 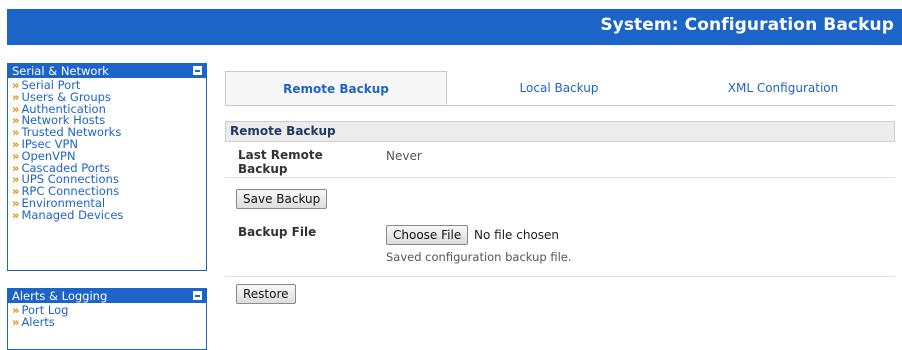 What do you see at coordinates (560, 131) in the screenshot?
I see `section-title: Remote Backup` at bounding box center [560, 131].